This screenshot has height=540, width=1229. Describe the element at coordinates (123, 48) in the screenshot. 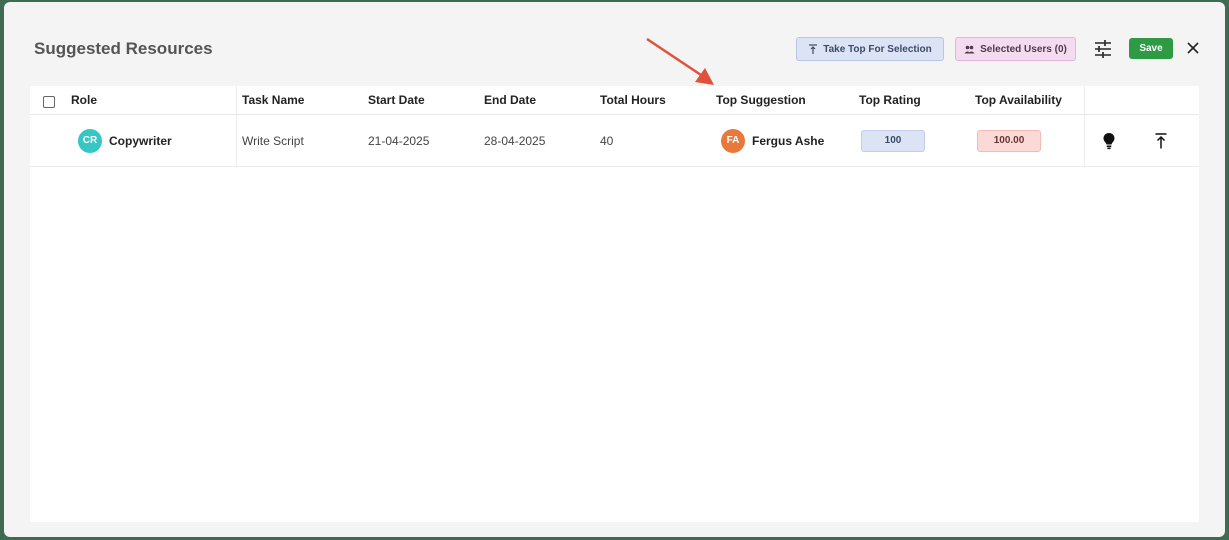

I see `modal-title: Suggested Resources` at that location.